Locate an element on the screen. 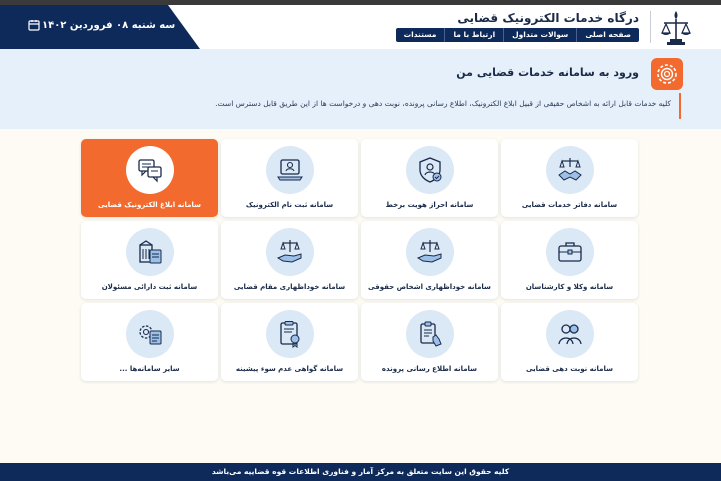 The image size is (721, 481). service-card-officials-assets: سامانه ثبت دارائی مسئولان is located at coordinates (149, 260).